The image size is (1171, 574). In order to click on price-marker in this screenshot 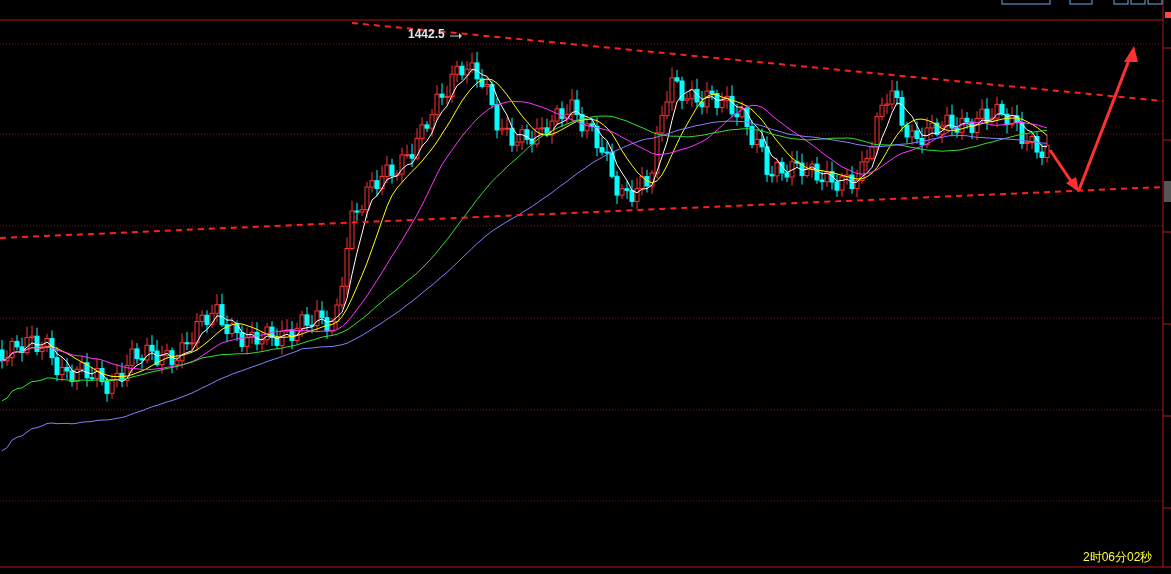, I will do `click(1167, 191)`.